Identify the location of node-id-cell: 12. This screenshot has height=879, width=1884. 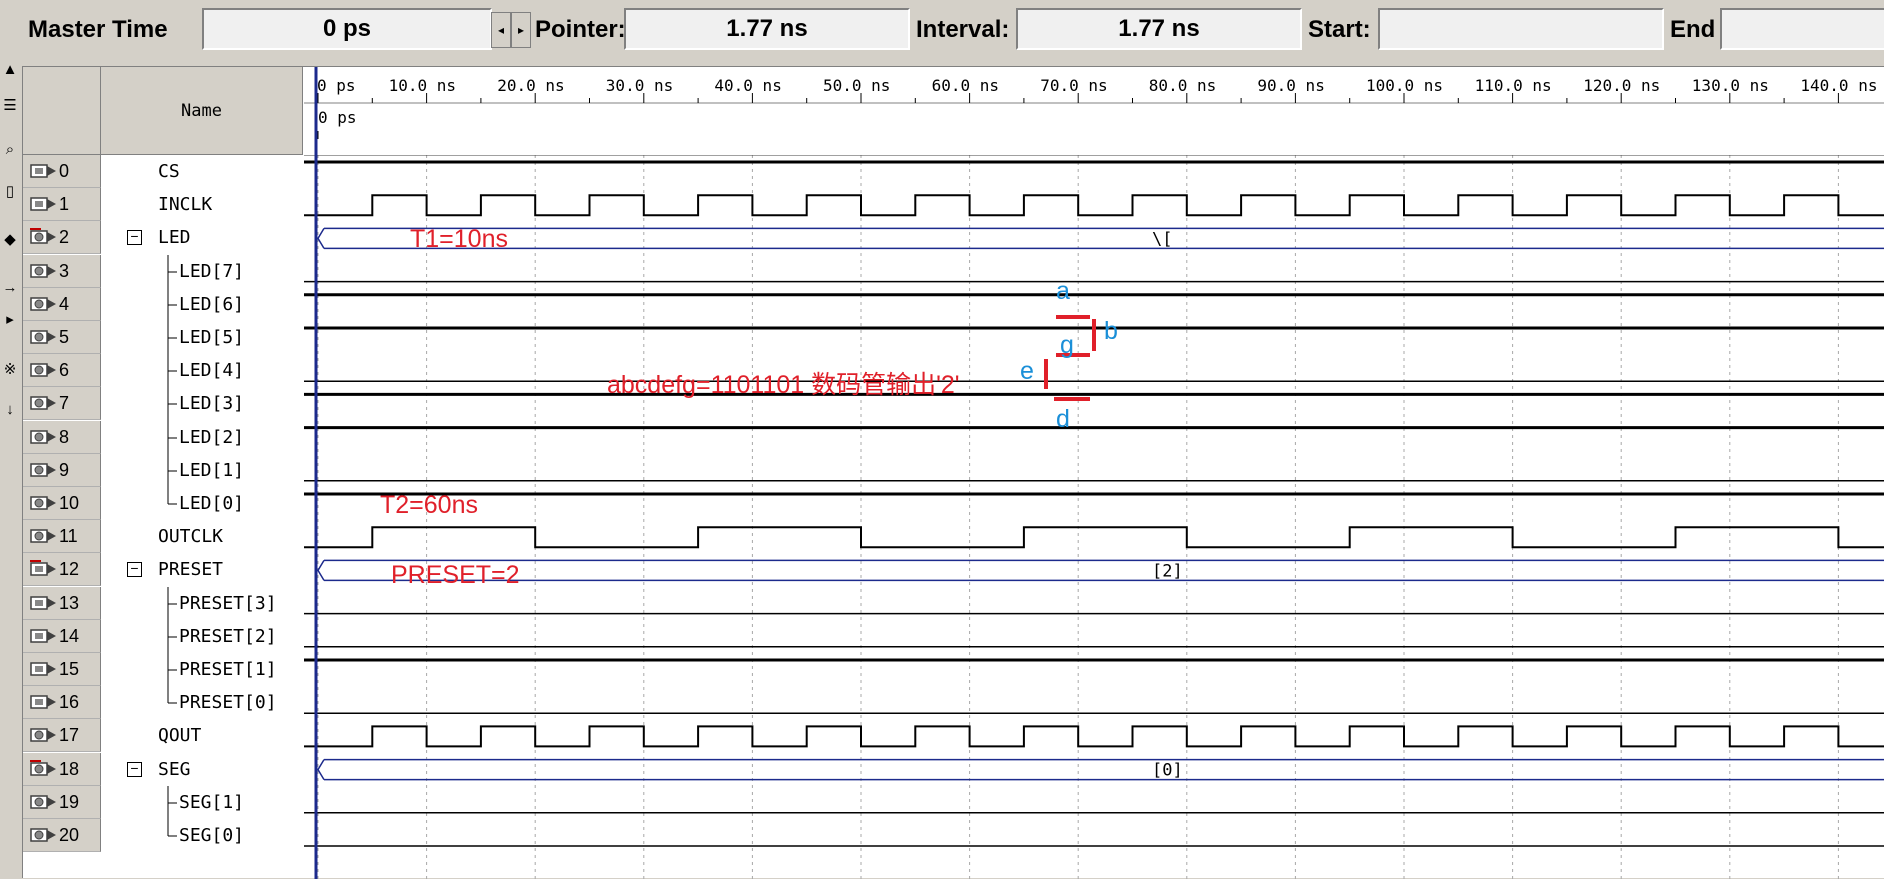
(62, 570).